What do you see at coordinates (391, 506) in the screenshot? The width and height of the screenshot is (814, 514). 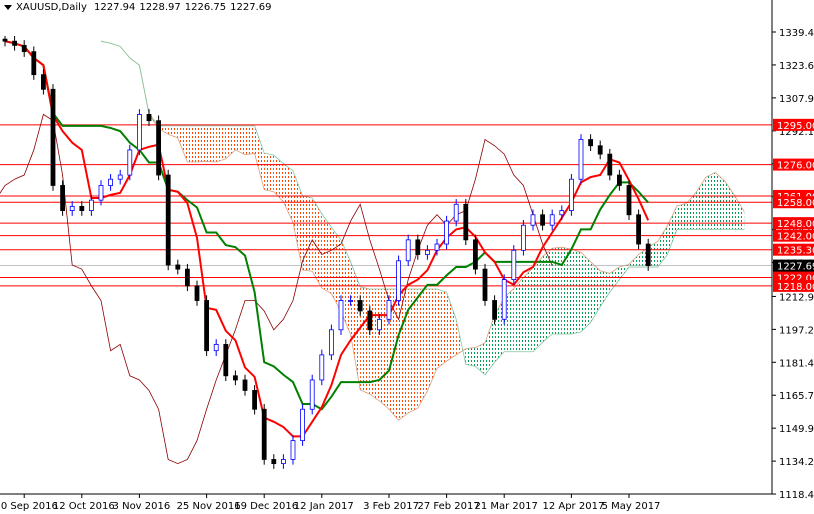 I see `time-tick-label: 3 Feb 2017` at bounding box center [391, 506].